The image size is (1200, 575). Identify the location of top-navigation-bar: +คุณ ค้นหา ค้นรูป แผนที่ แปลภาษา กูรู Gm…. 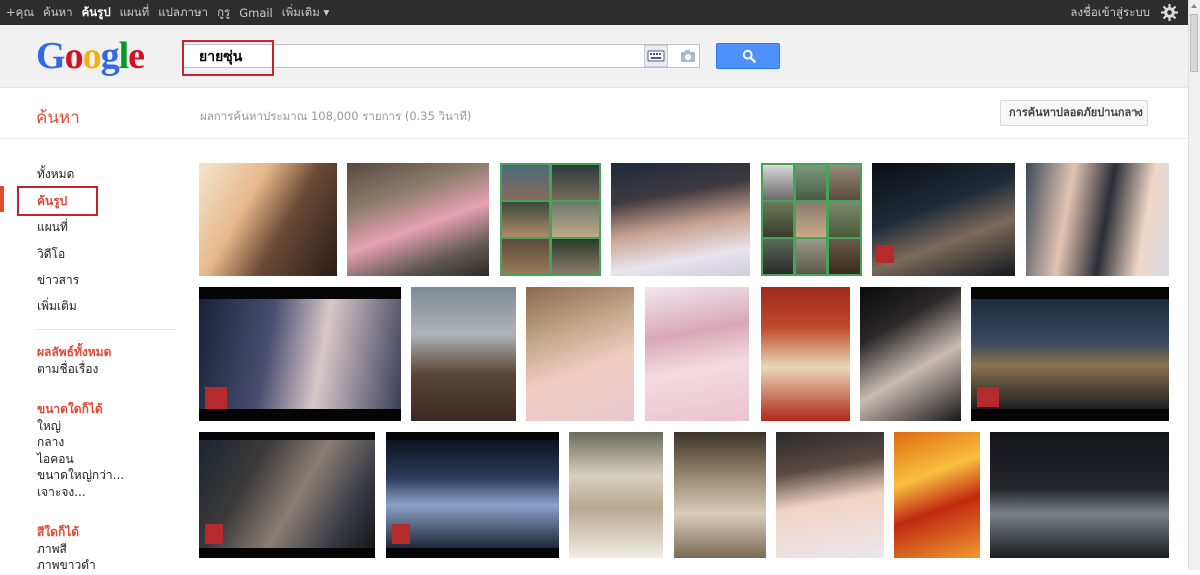
(594, 12).